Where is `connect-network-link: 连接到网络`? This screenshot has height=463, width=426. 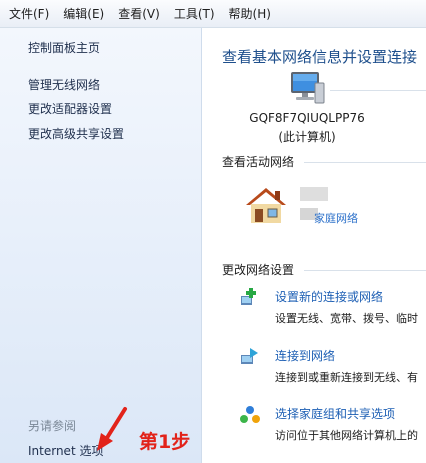
connect-network-link: 连接到网络 is located at coordinates (305, 355).